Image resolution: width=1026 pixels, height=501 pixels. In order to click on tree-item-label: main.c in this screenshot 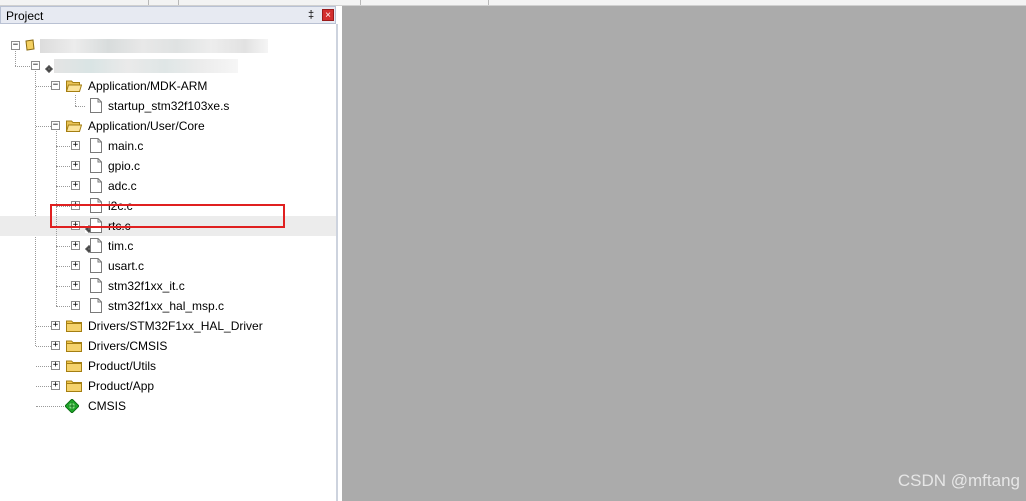, I will do `click(126, 146)`.